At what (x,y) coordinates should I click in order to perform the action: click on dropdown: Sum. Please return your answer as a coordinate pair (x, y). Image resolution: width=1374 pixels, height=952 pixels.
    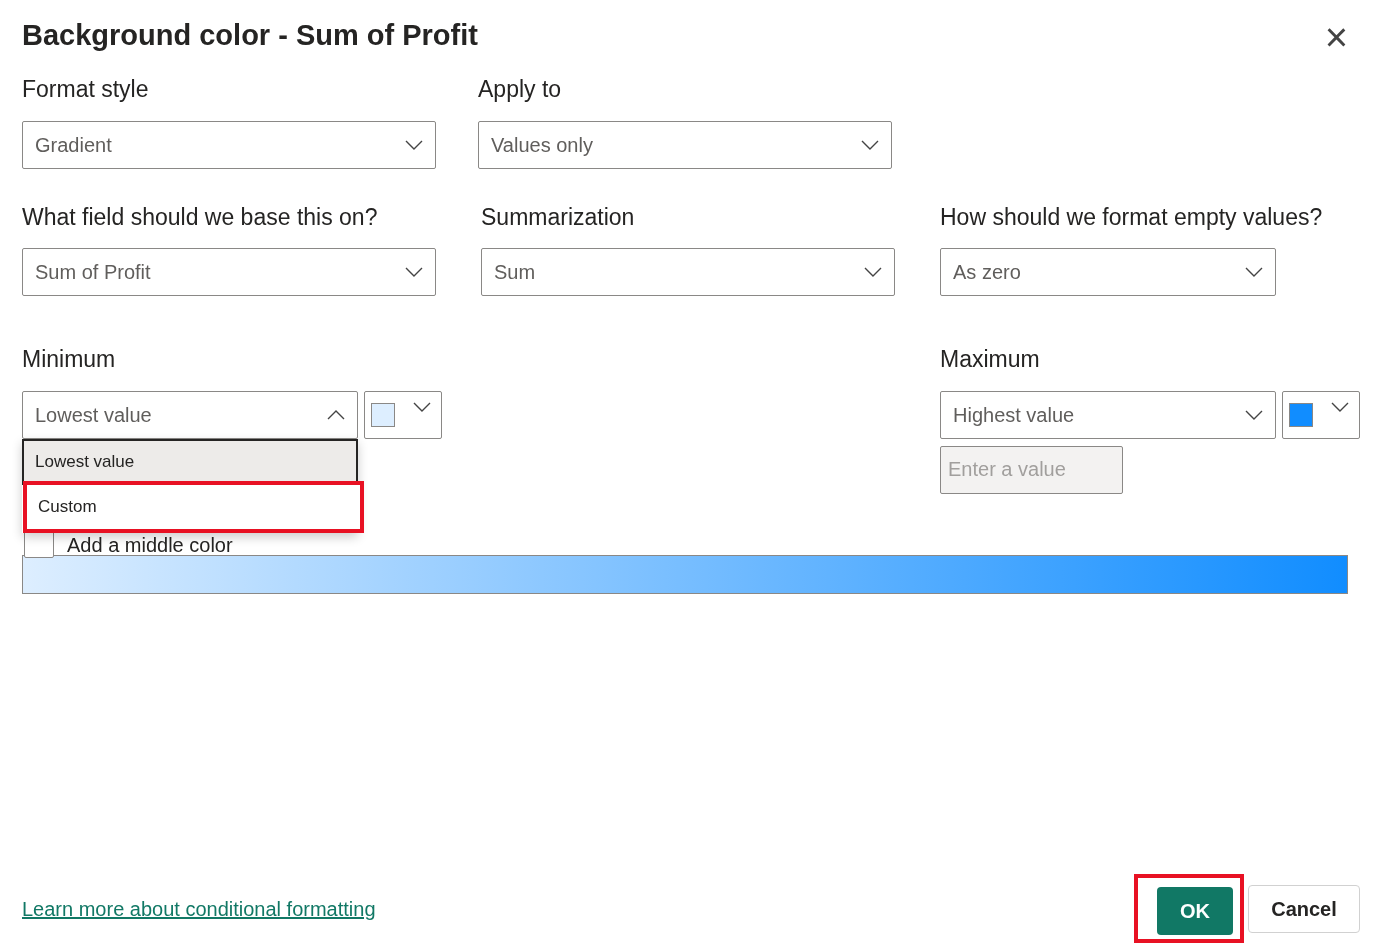
    Looking at the image, I should click on (688, 271).